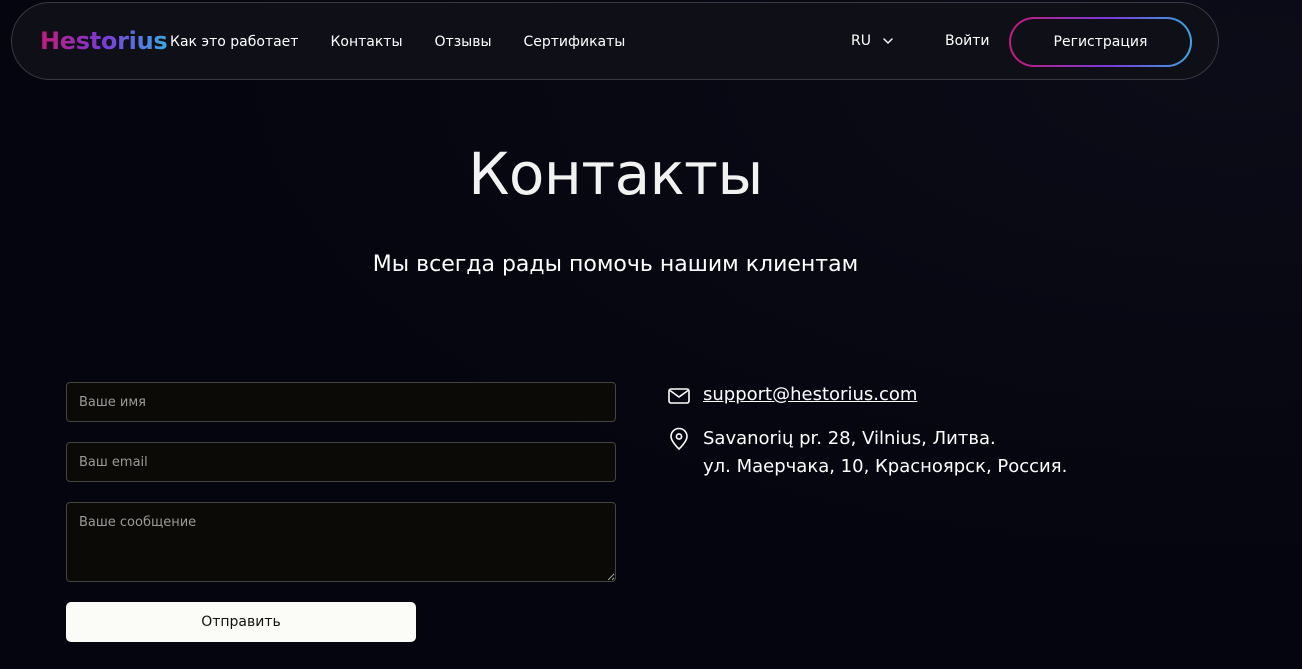  What do you see at coordinates (810, 394) in the screenshot?
I see `support-email-link: support@hestorius.com` at bounding box center [810, 394].